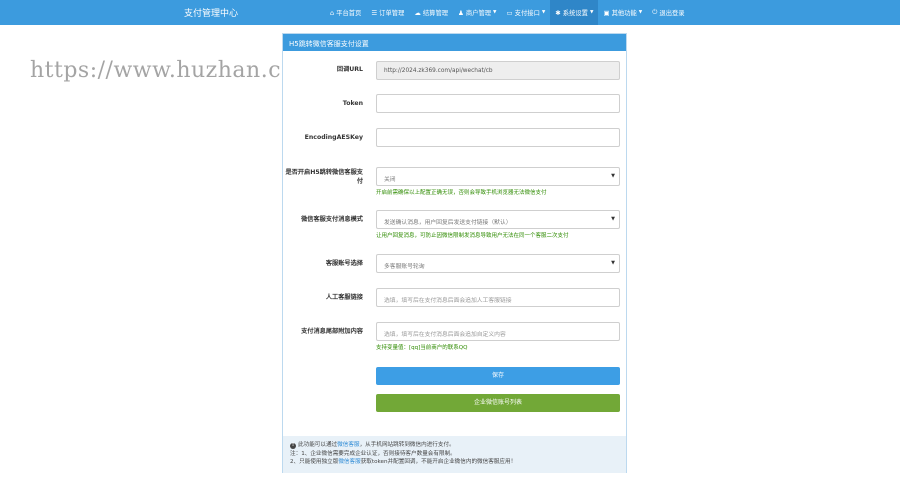  I want to click on power-icon: ⏻, so click(655, 12).